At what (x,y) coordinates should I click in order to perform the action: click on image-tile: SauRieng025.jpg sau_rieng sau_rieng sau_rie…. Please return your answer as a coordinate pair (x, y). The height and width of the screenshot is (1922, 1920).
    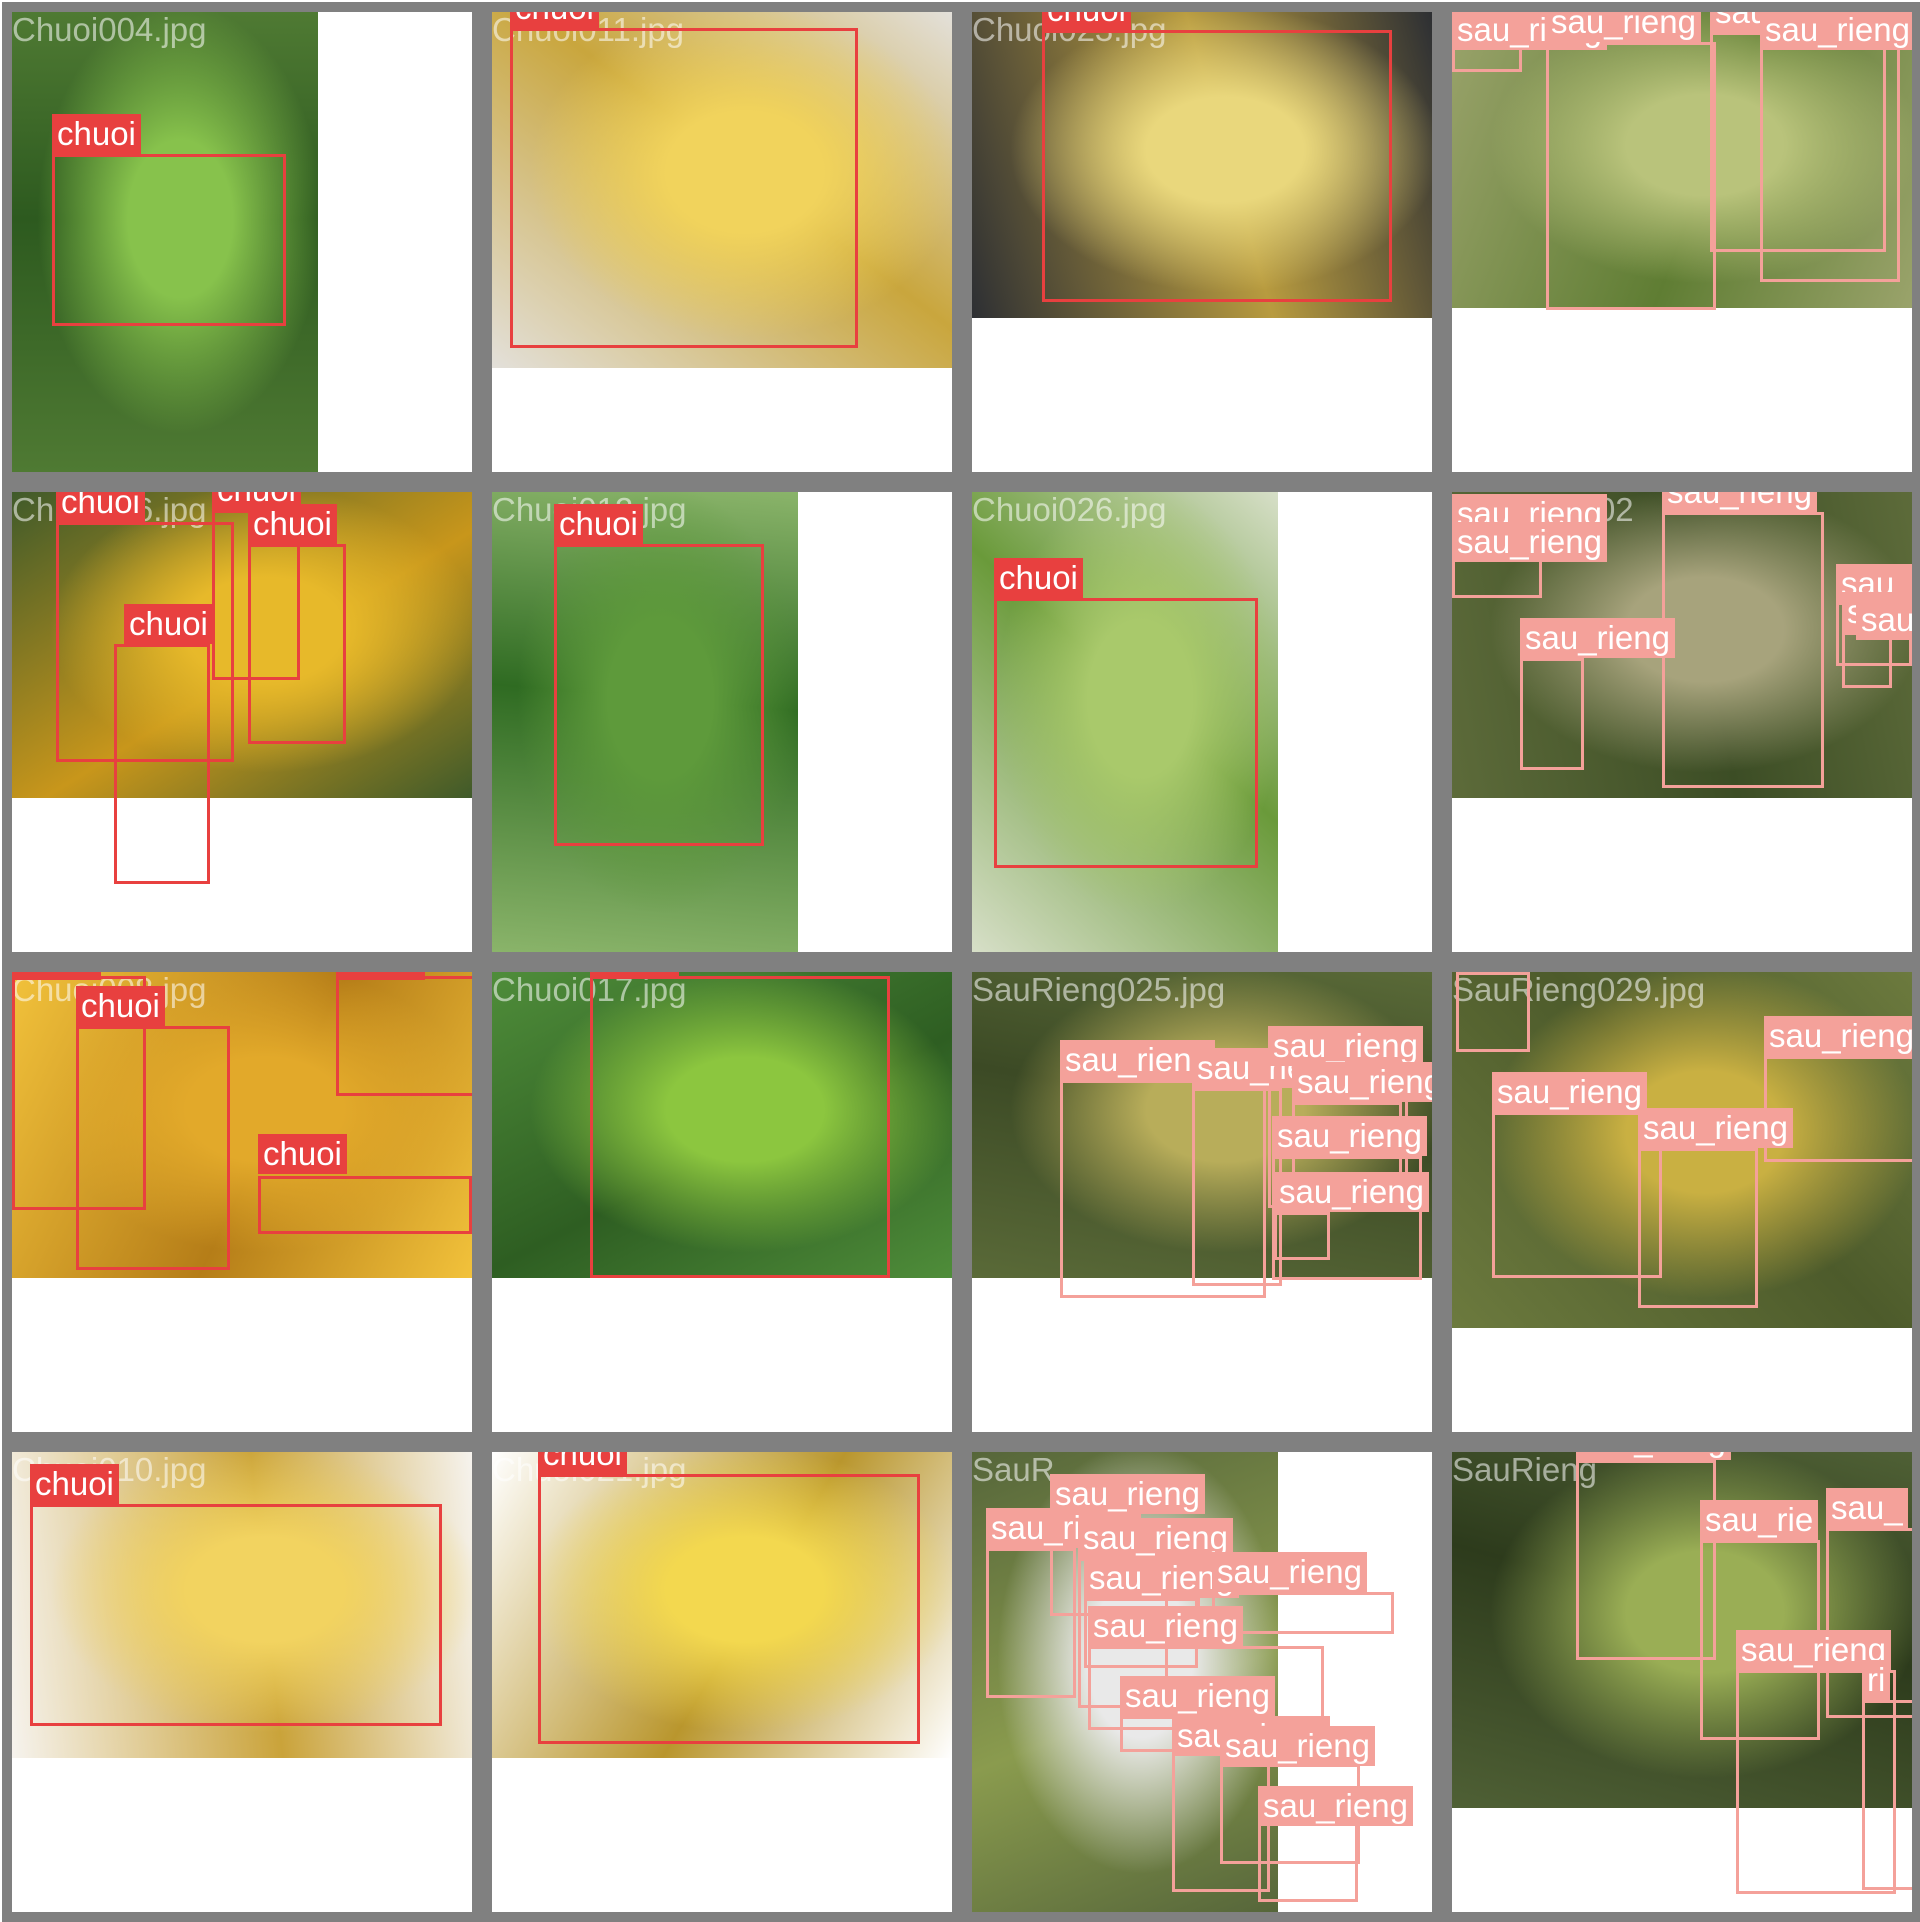
    Looking at the image, I should click on (1202, 1202).